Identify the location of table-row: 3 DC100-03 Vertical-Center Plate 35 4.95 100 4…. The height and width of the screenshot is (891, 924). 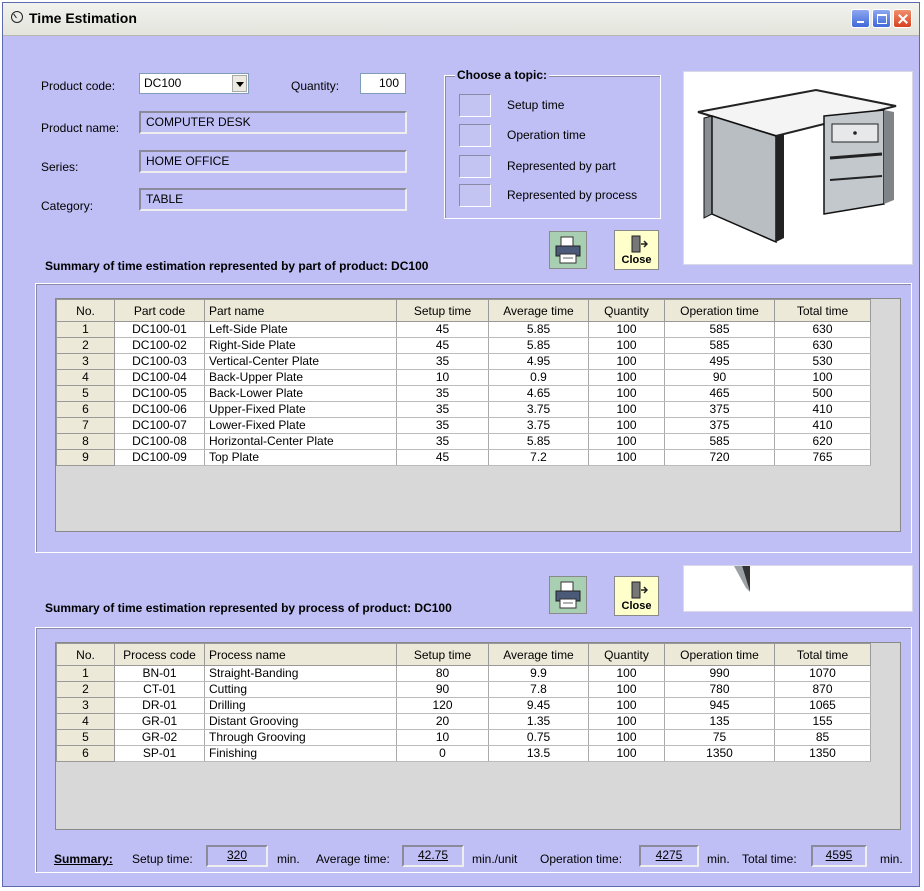
(463, 361).